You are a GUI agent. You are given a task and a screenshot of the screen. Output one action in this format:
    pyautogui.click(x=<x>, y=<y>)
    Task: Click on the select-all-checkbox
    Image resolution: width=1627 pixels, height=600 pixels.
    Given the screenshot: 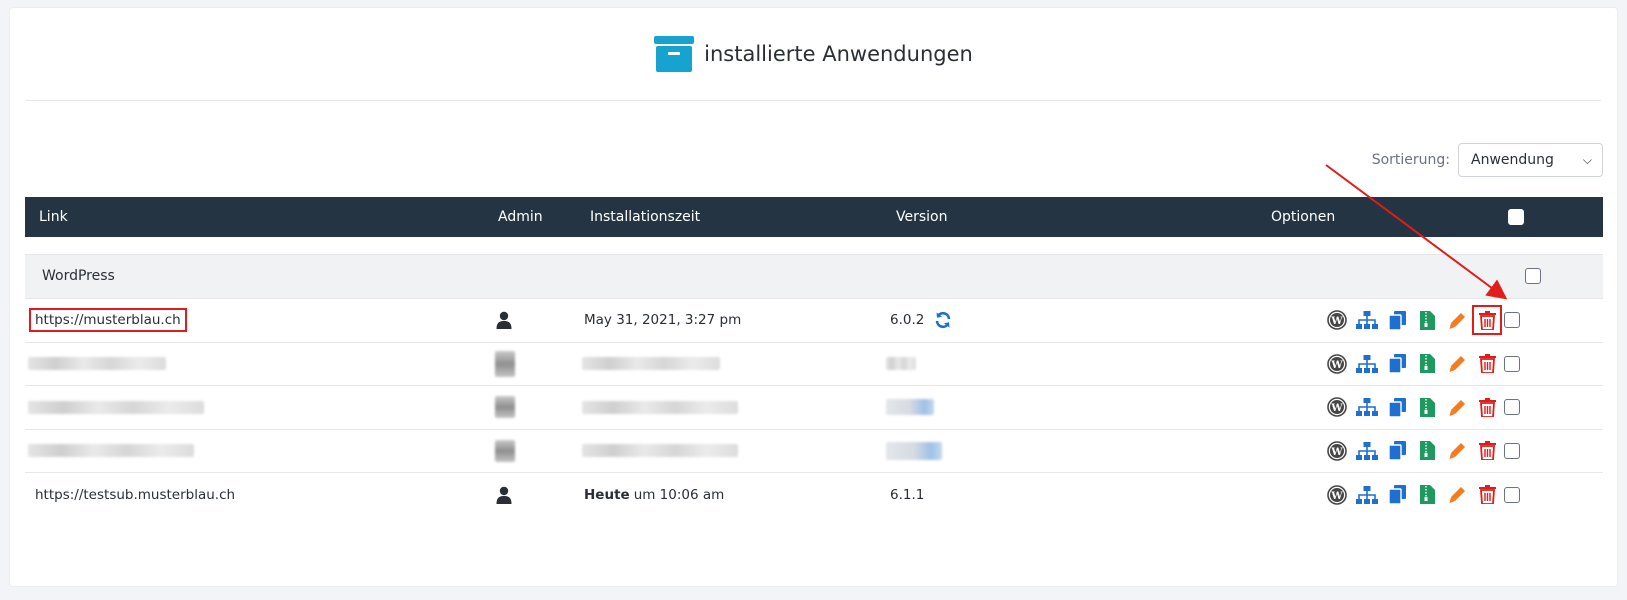 What is the action you would take?
    pyautogui.click(x=1516, y=217)
    